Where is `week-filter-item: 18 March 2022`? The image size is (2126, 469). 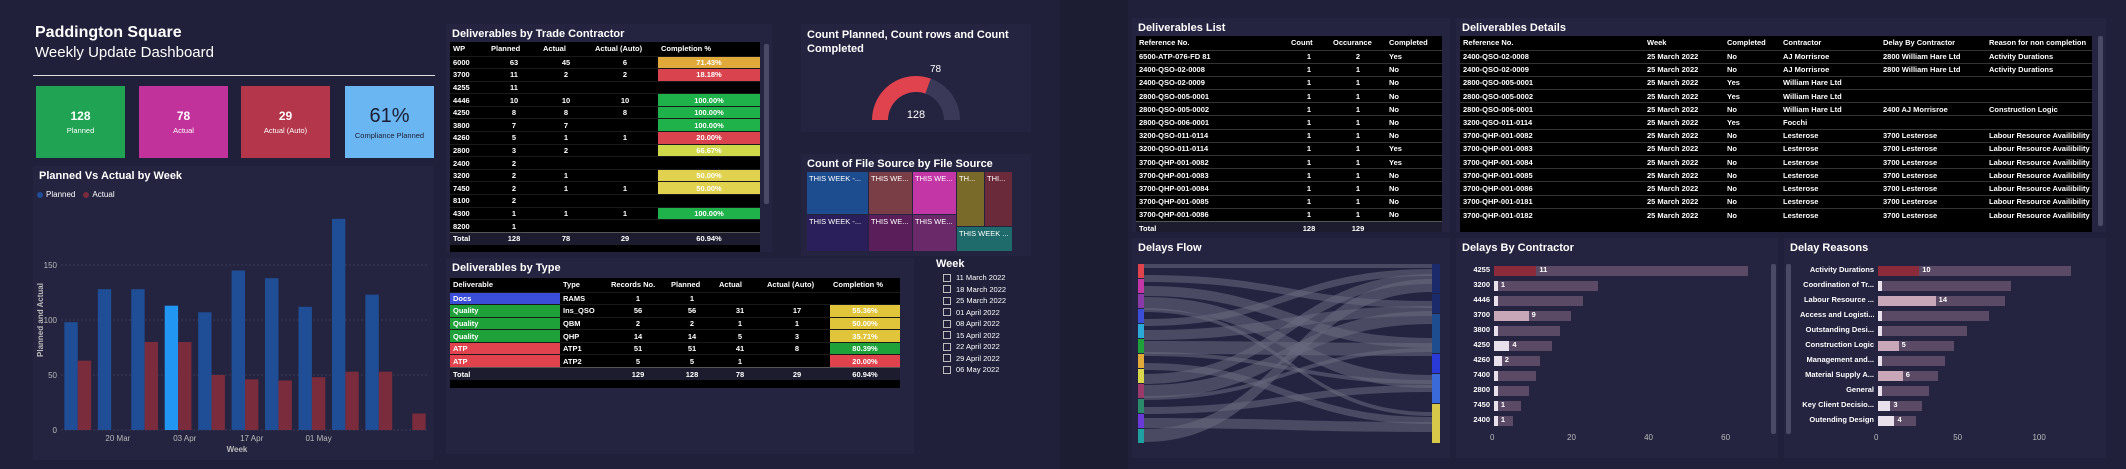 week-filter-item: 18 March 2022 is located at coordinates (988, 290).